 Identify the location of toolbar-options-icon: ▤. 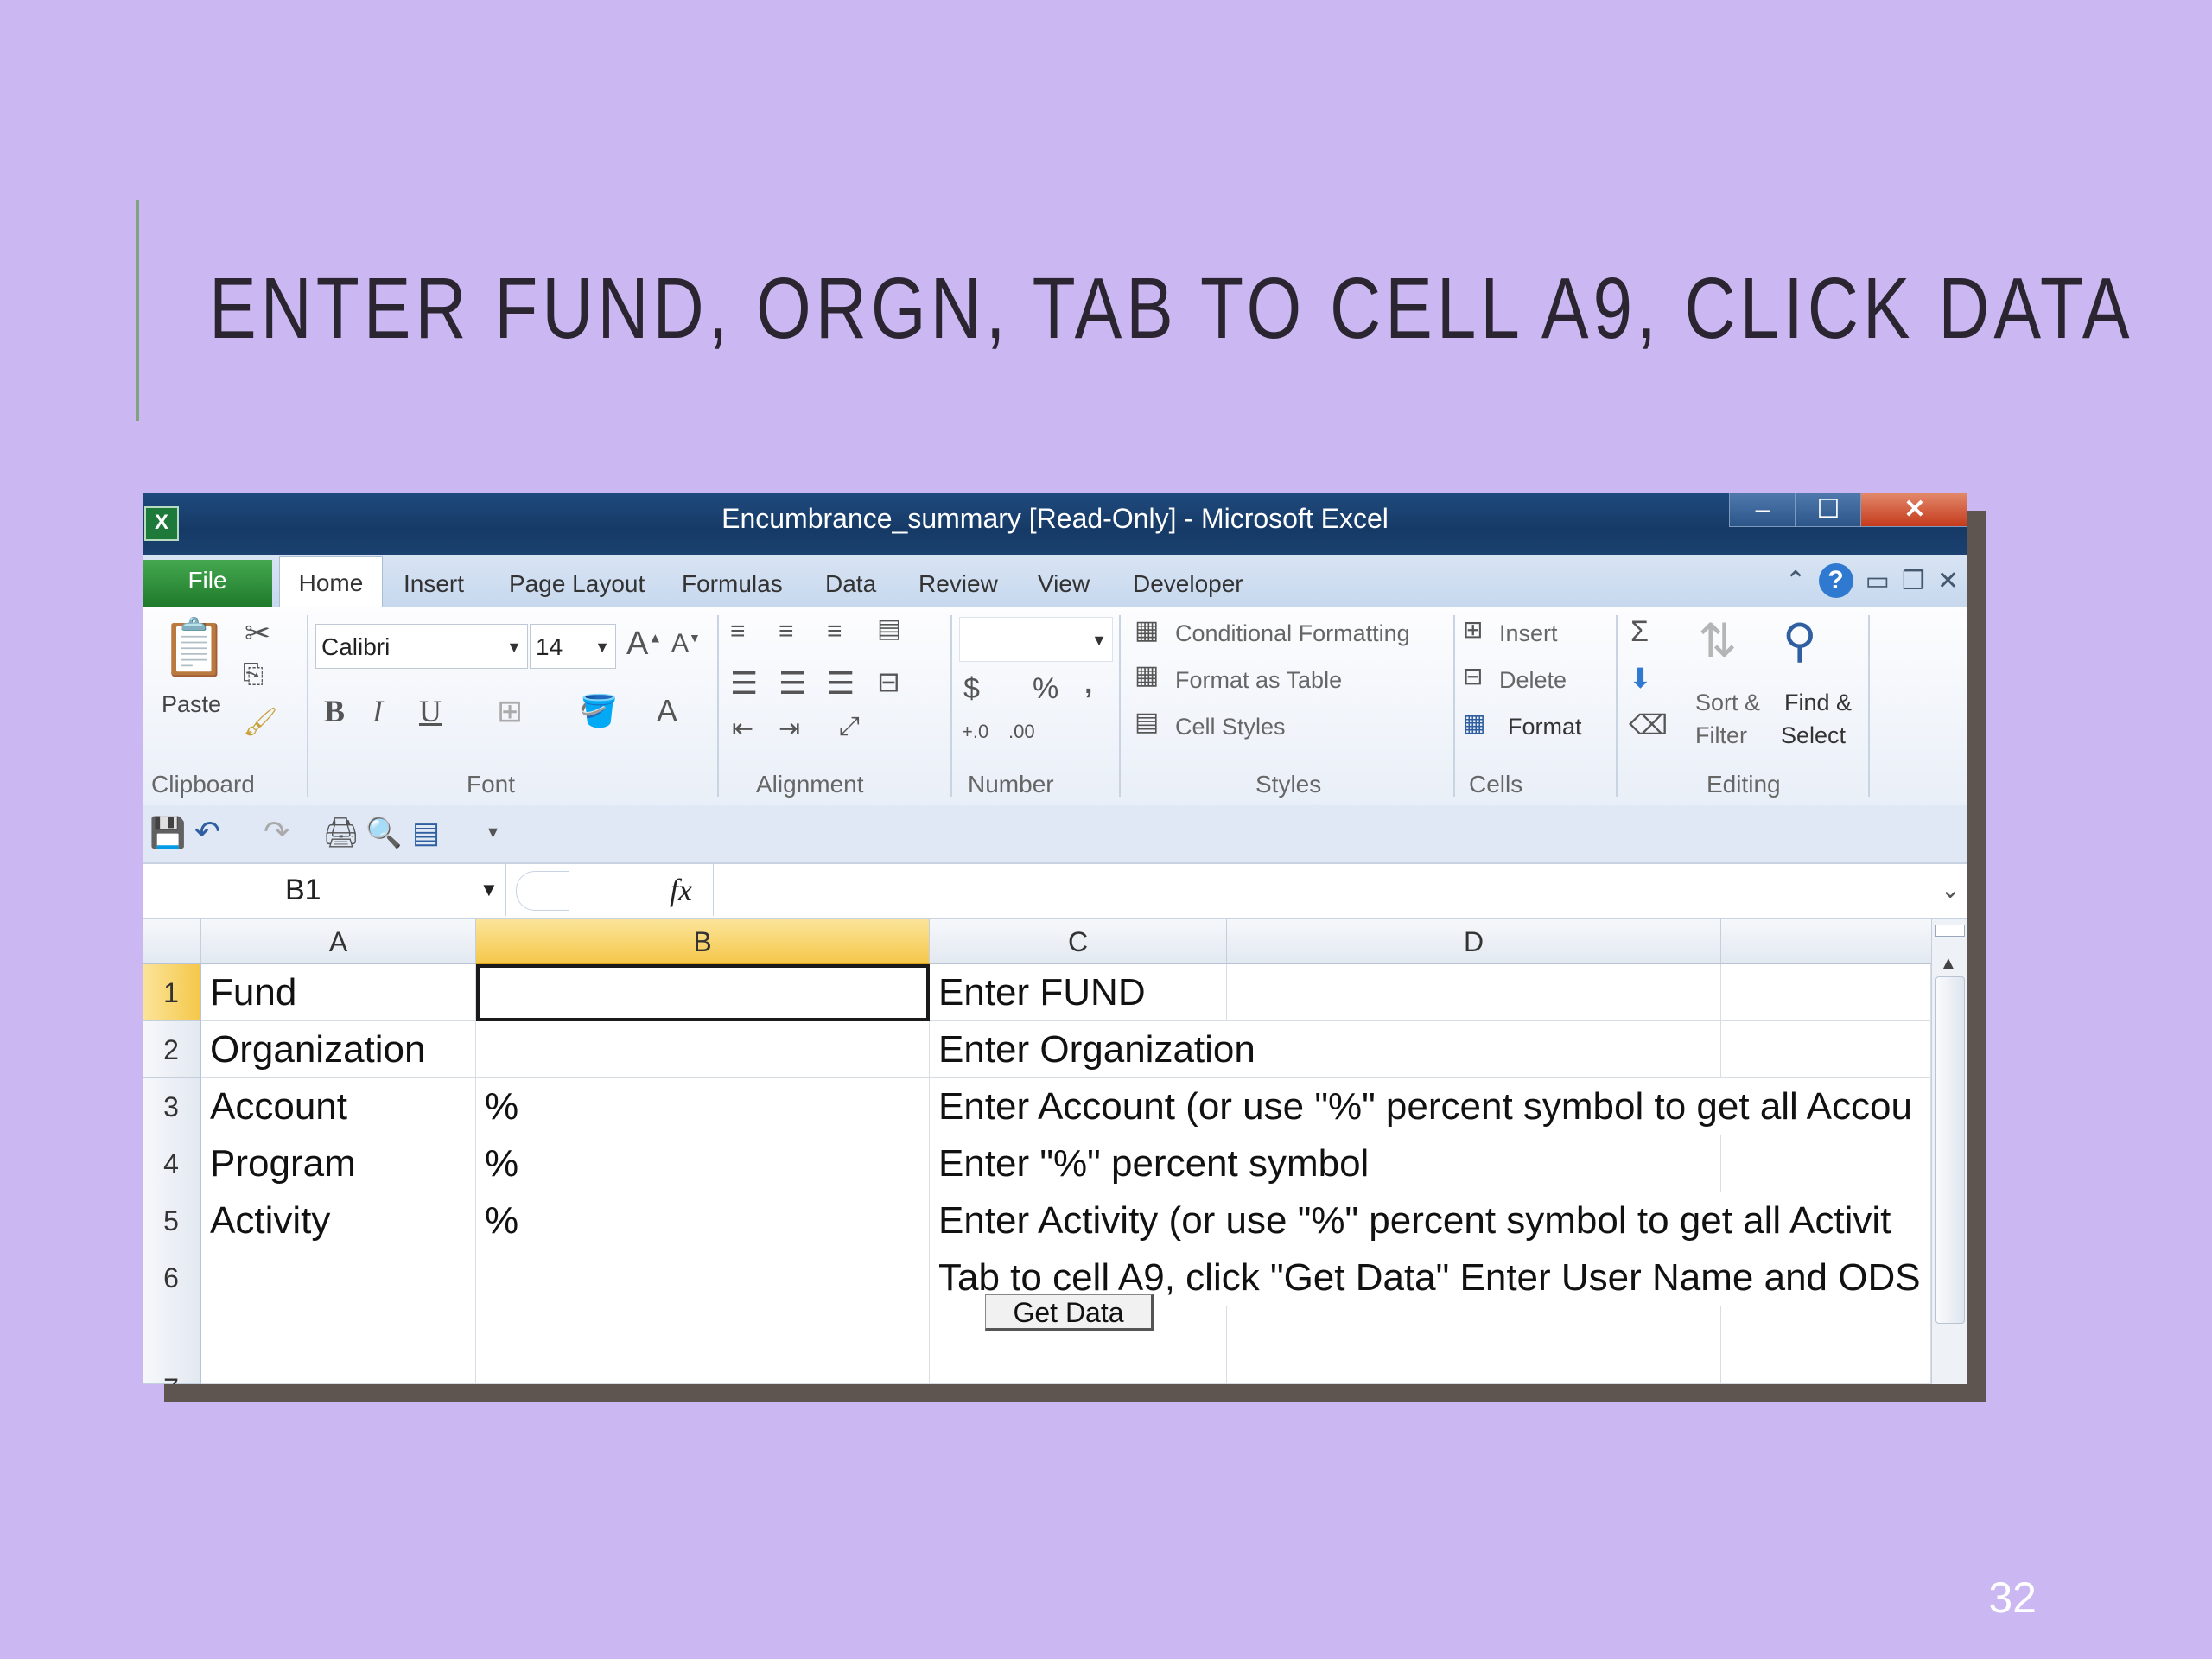
(426, 833).